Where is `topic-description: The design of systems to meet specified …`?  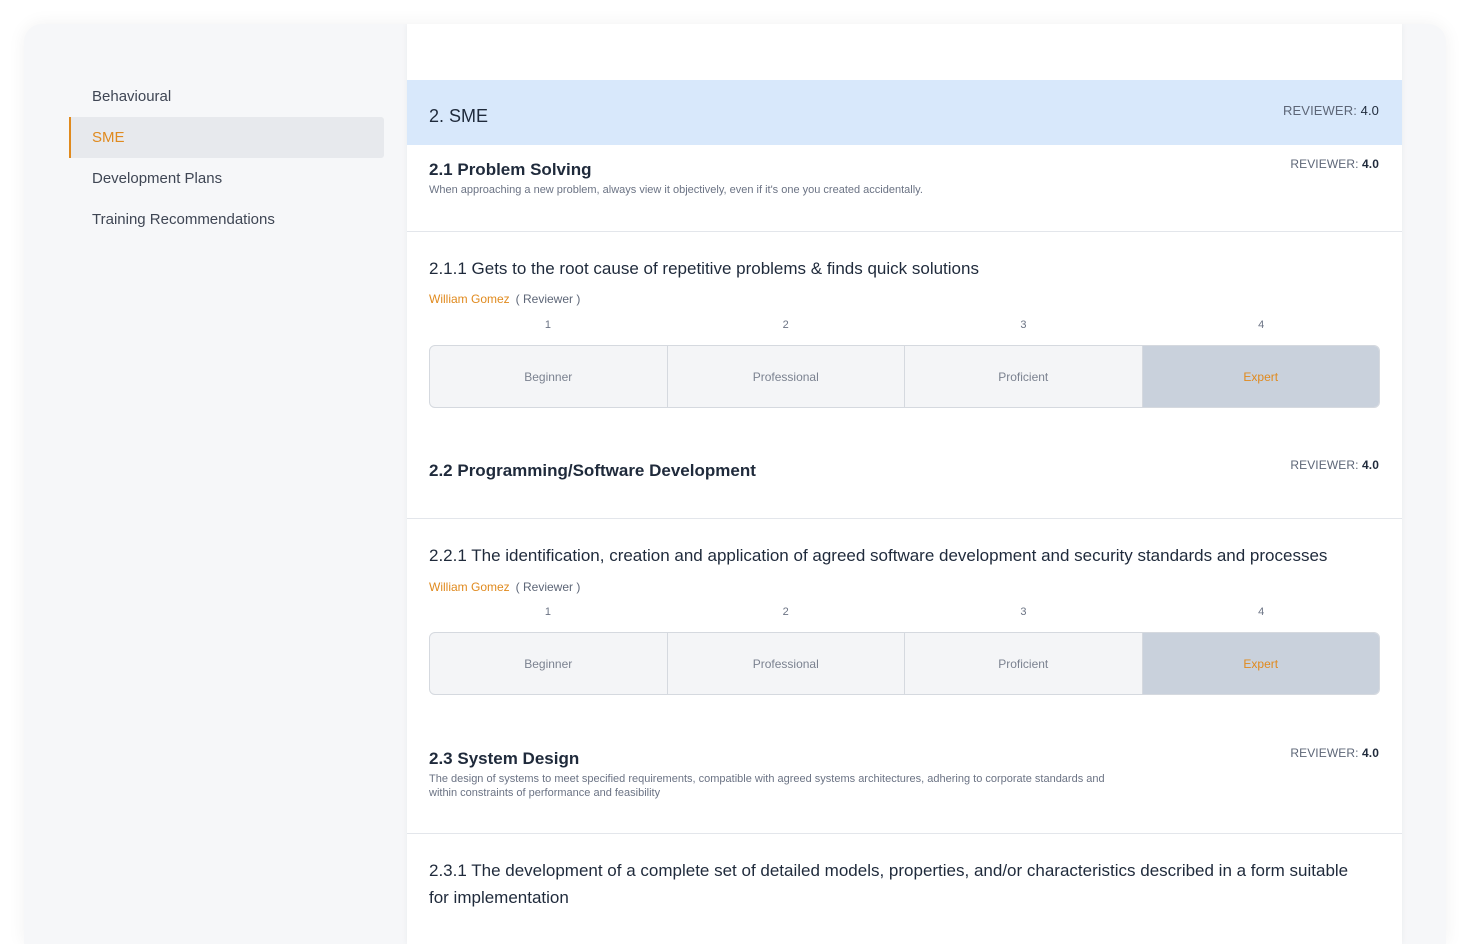 topic-description: The design of systems to meet specified … is located at coordinates (767, 786).